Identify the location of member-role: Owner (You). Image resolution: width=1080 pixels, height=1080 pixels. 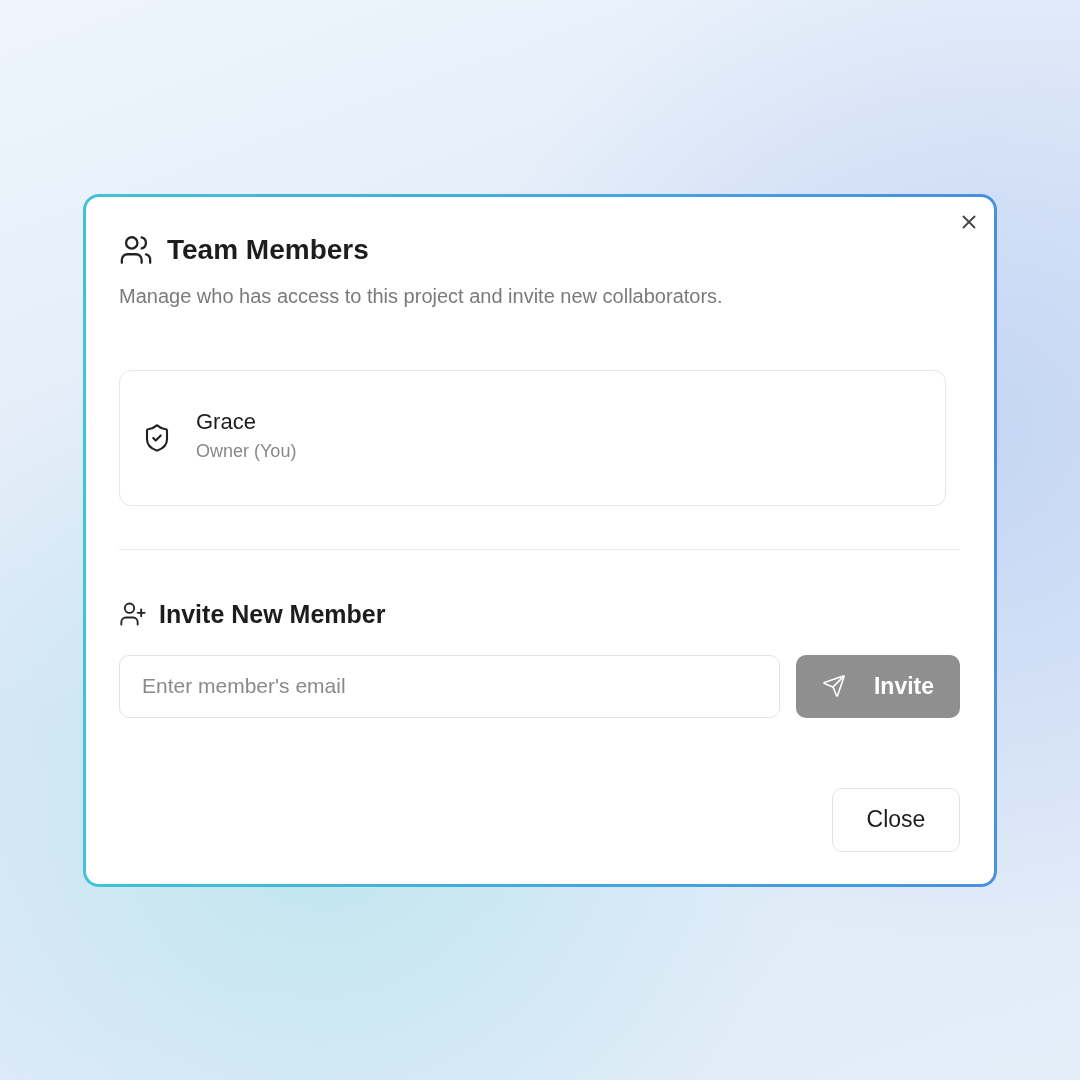
(246, 451).